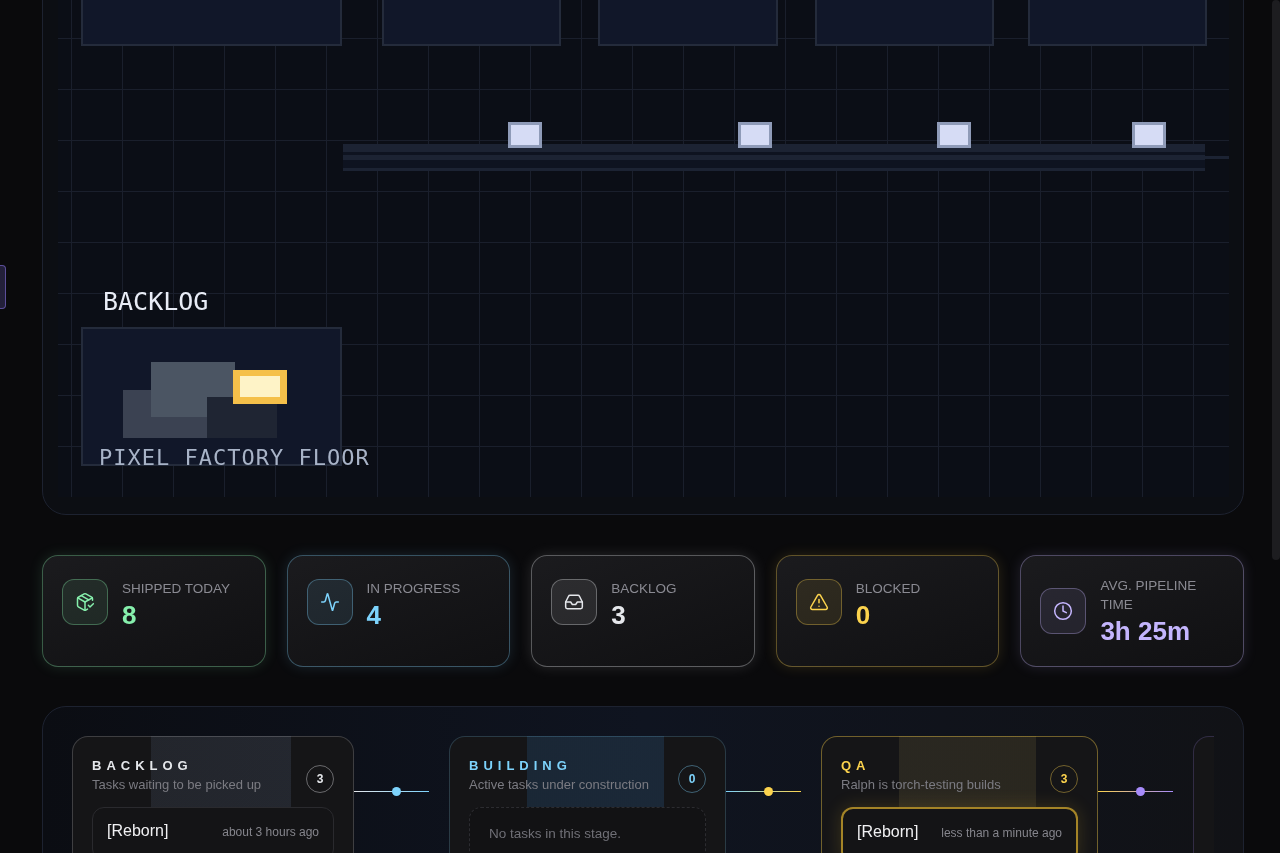 The image size is (1280, 853). Describe the element at coordinates (818, 602) in the screenshot. I see `warning-icon` at that location.